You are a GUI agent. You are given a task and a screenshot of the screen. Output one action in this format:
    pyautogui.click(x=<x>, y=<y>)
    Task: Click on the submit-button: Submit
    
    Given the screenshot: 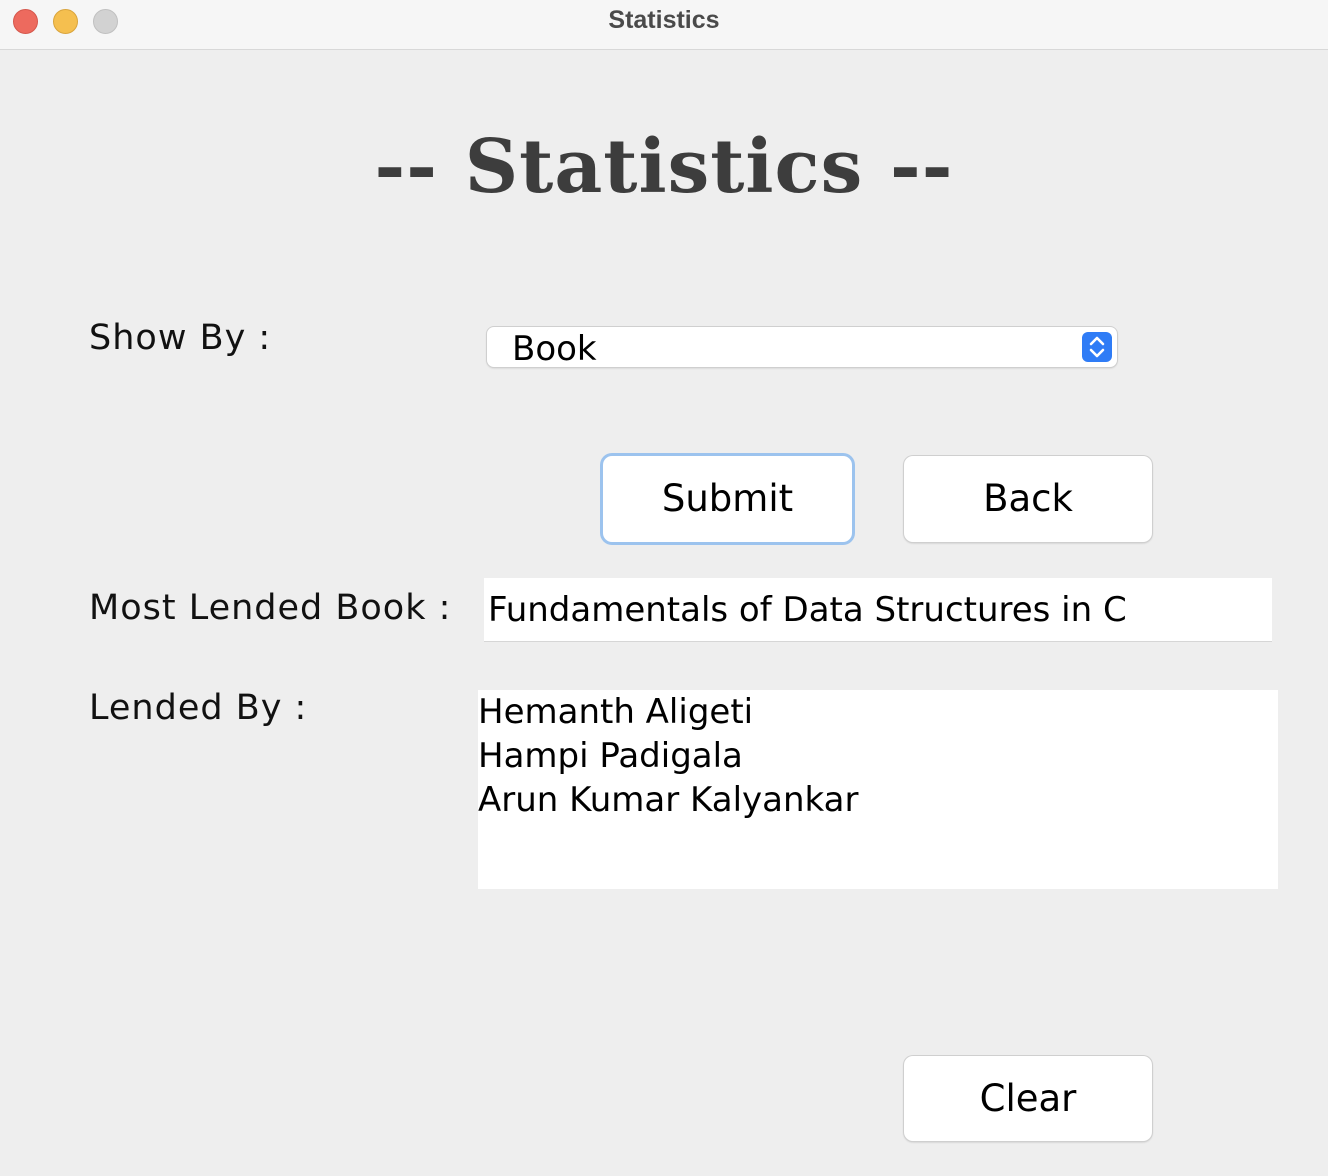 What is the action you would take?
    pyautogui.click(x=727, y=499)
    